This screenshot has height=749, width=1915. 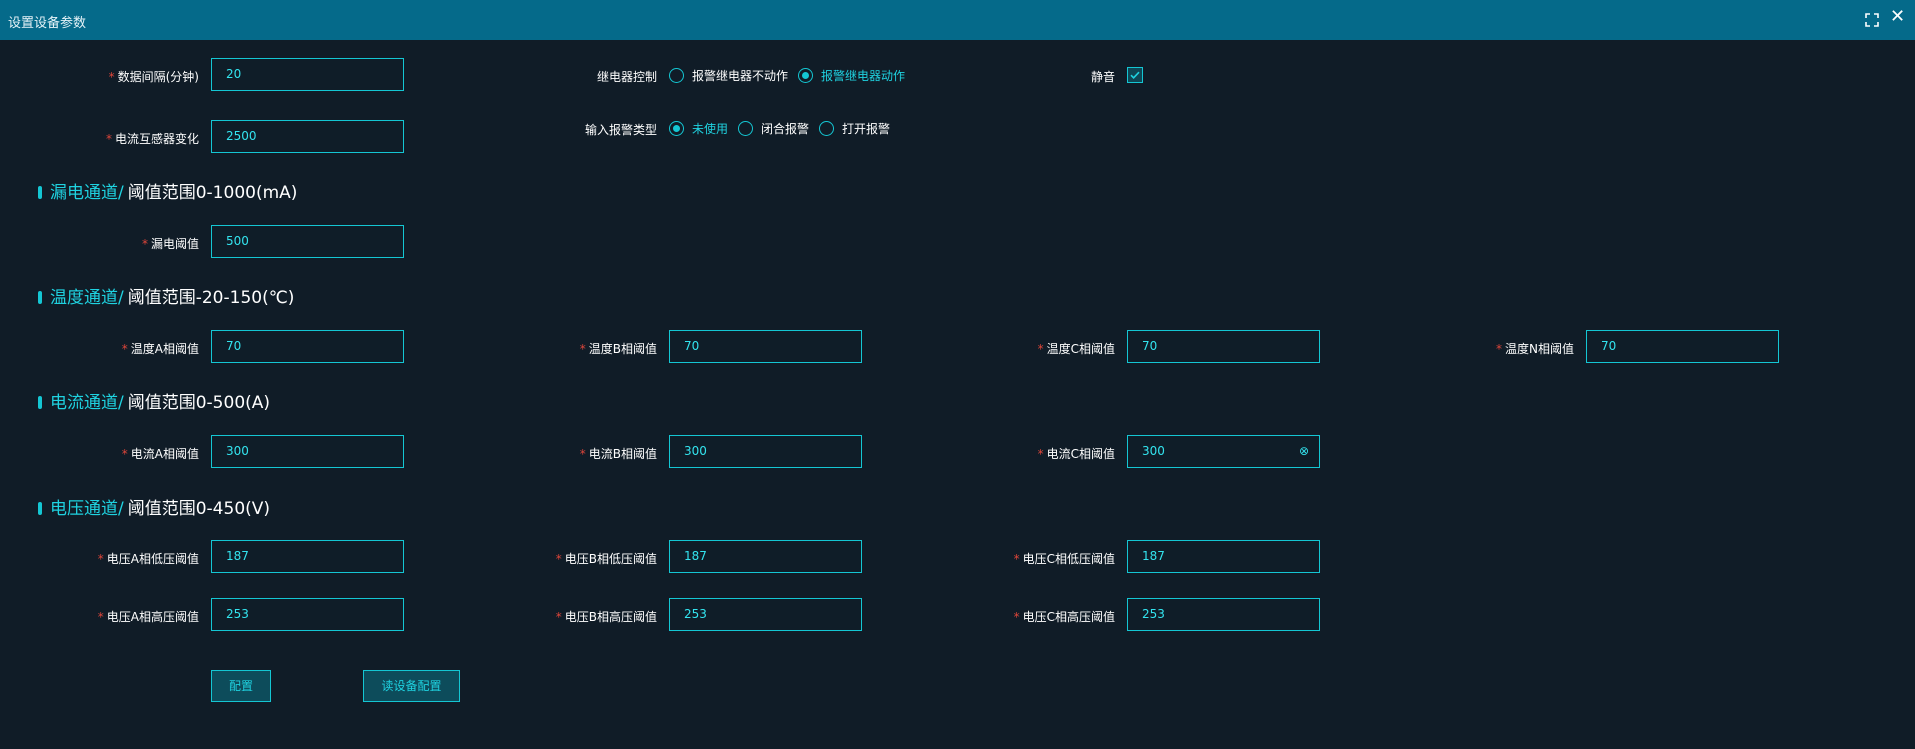 What do you see at coordinates (307, 614) in the screenshot?
I see `voltage-a-high-input: 253` at bounding box center [307, 614].